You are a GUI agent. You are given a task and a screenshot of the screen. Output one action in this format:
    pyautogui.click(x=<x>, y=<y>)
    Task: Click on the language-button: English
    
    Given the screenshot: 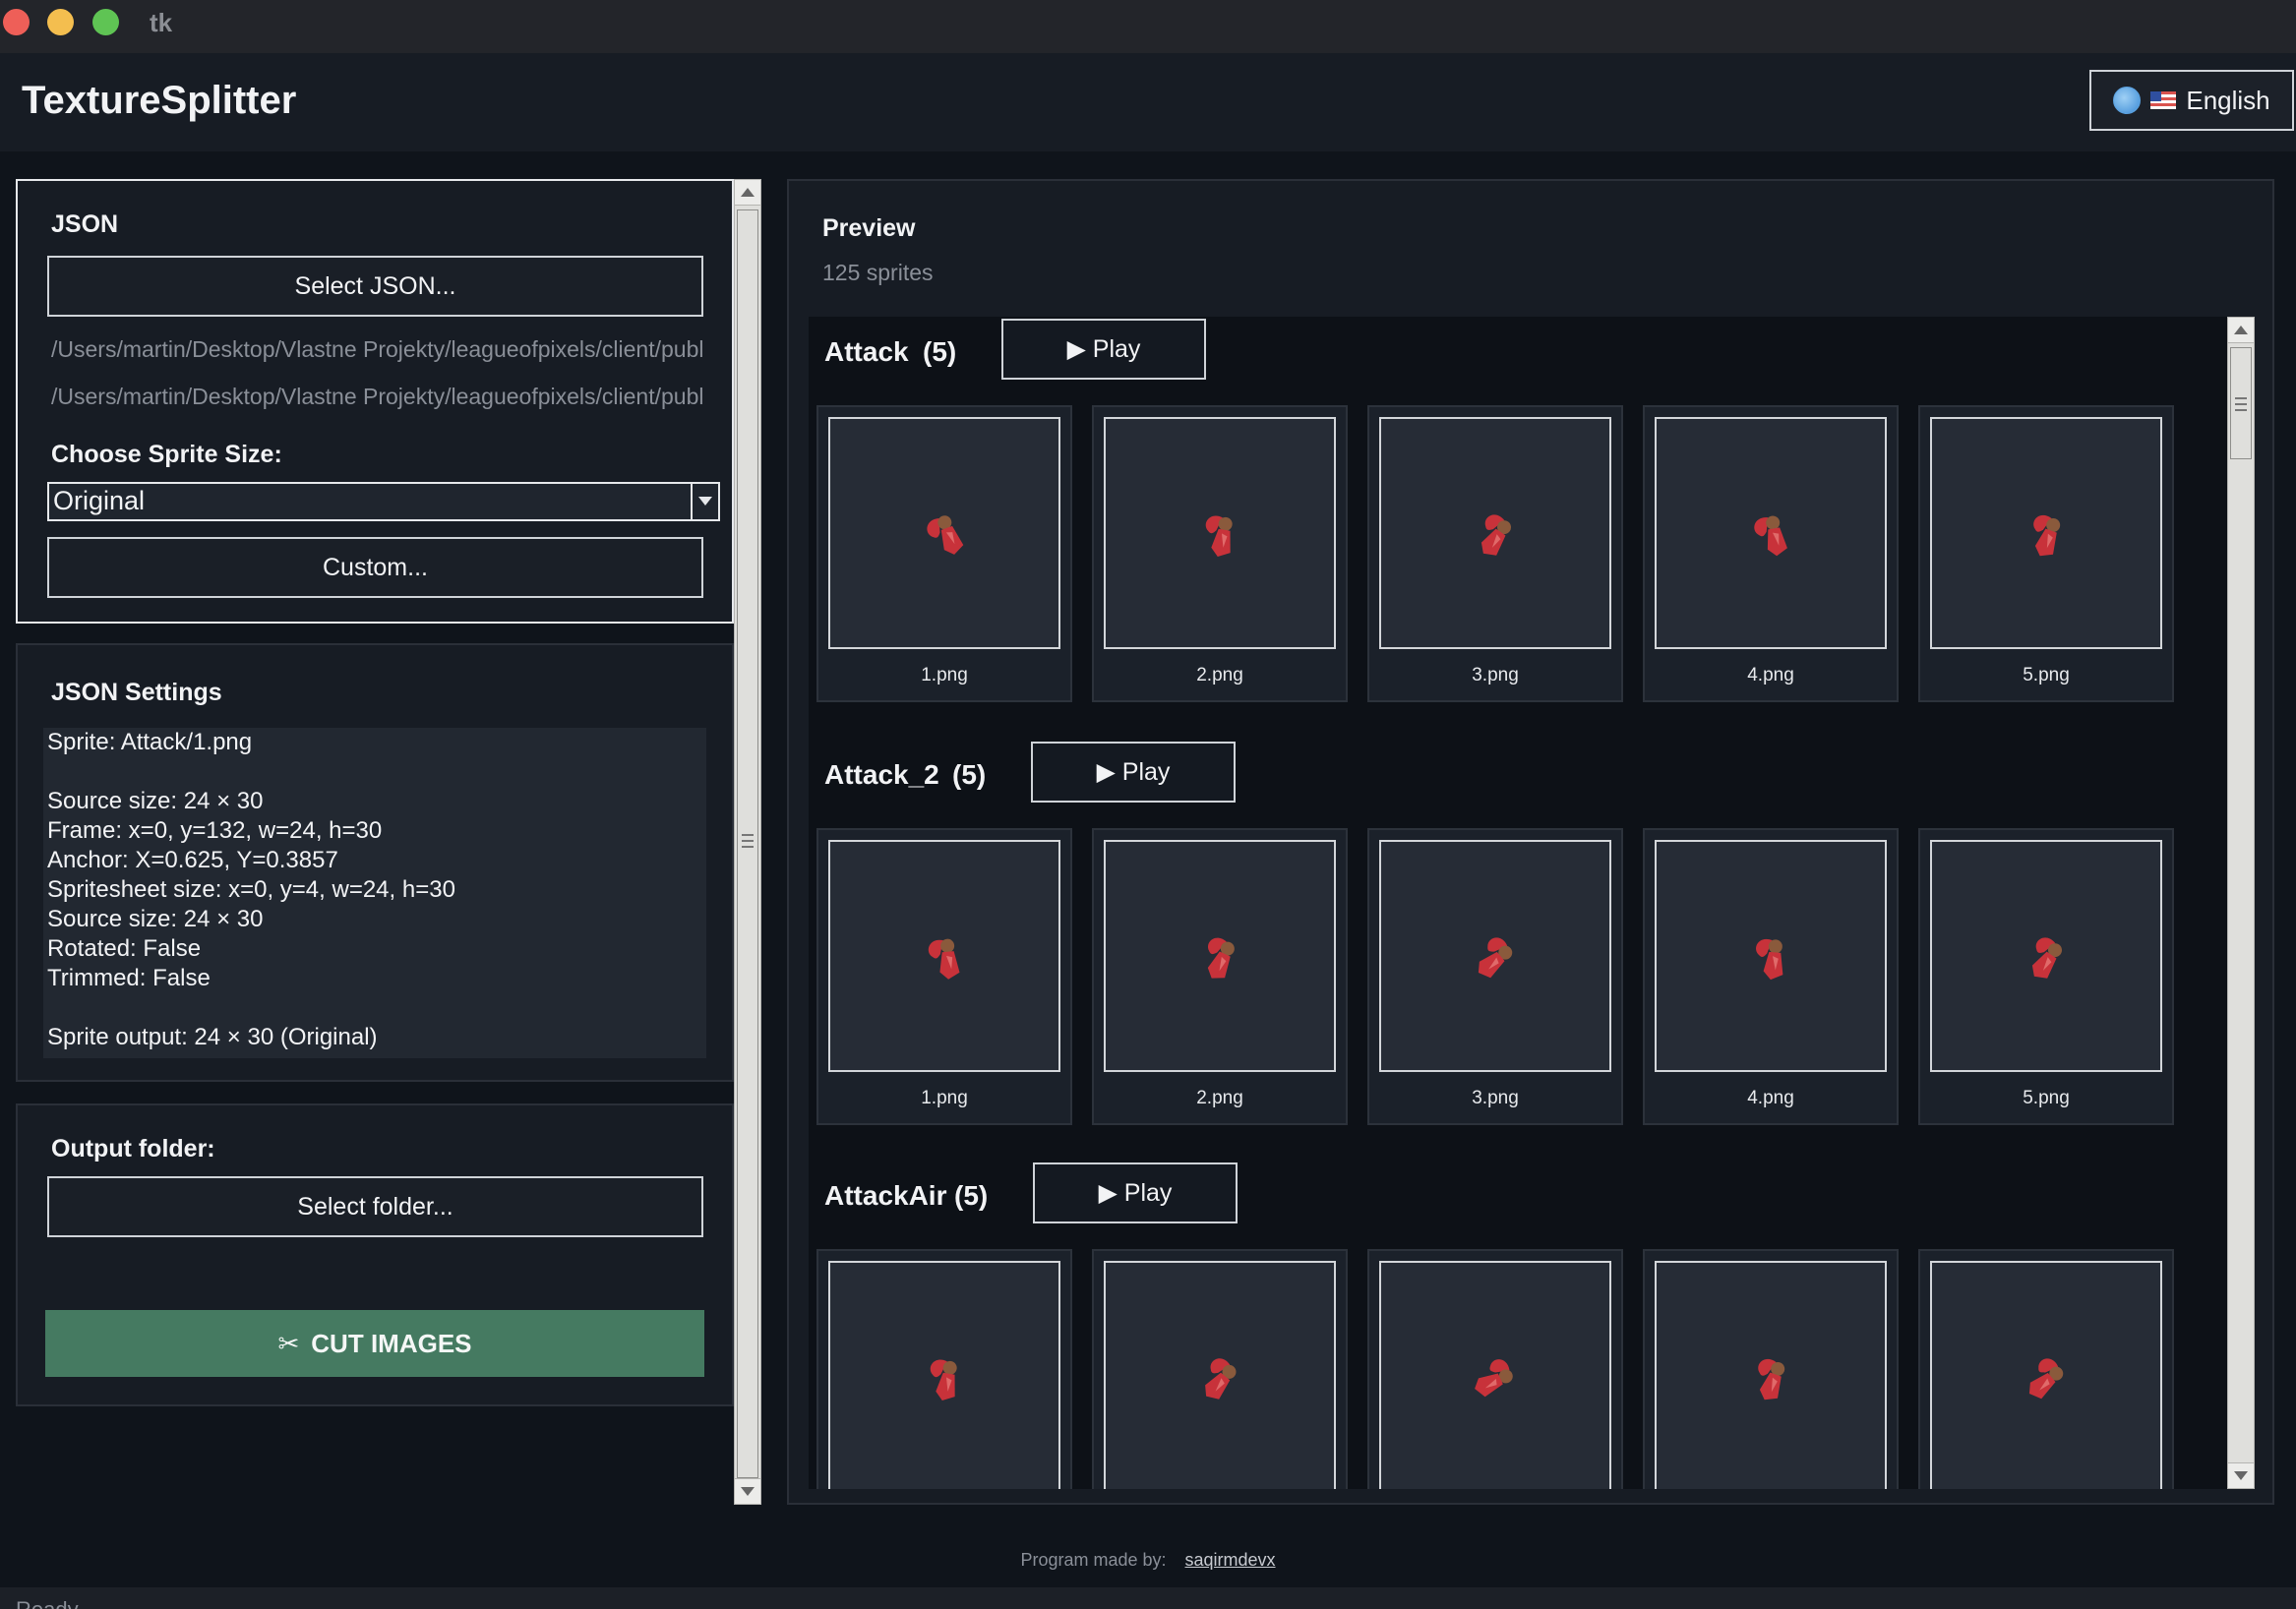 What is the action you would take?
    pyautogui.click(x=2191, y=101)
    